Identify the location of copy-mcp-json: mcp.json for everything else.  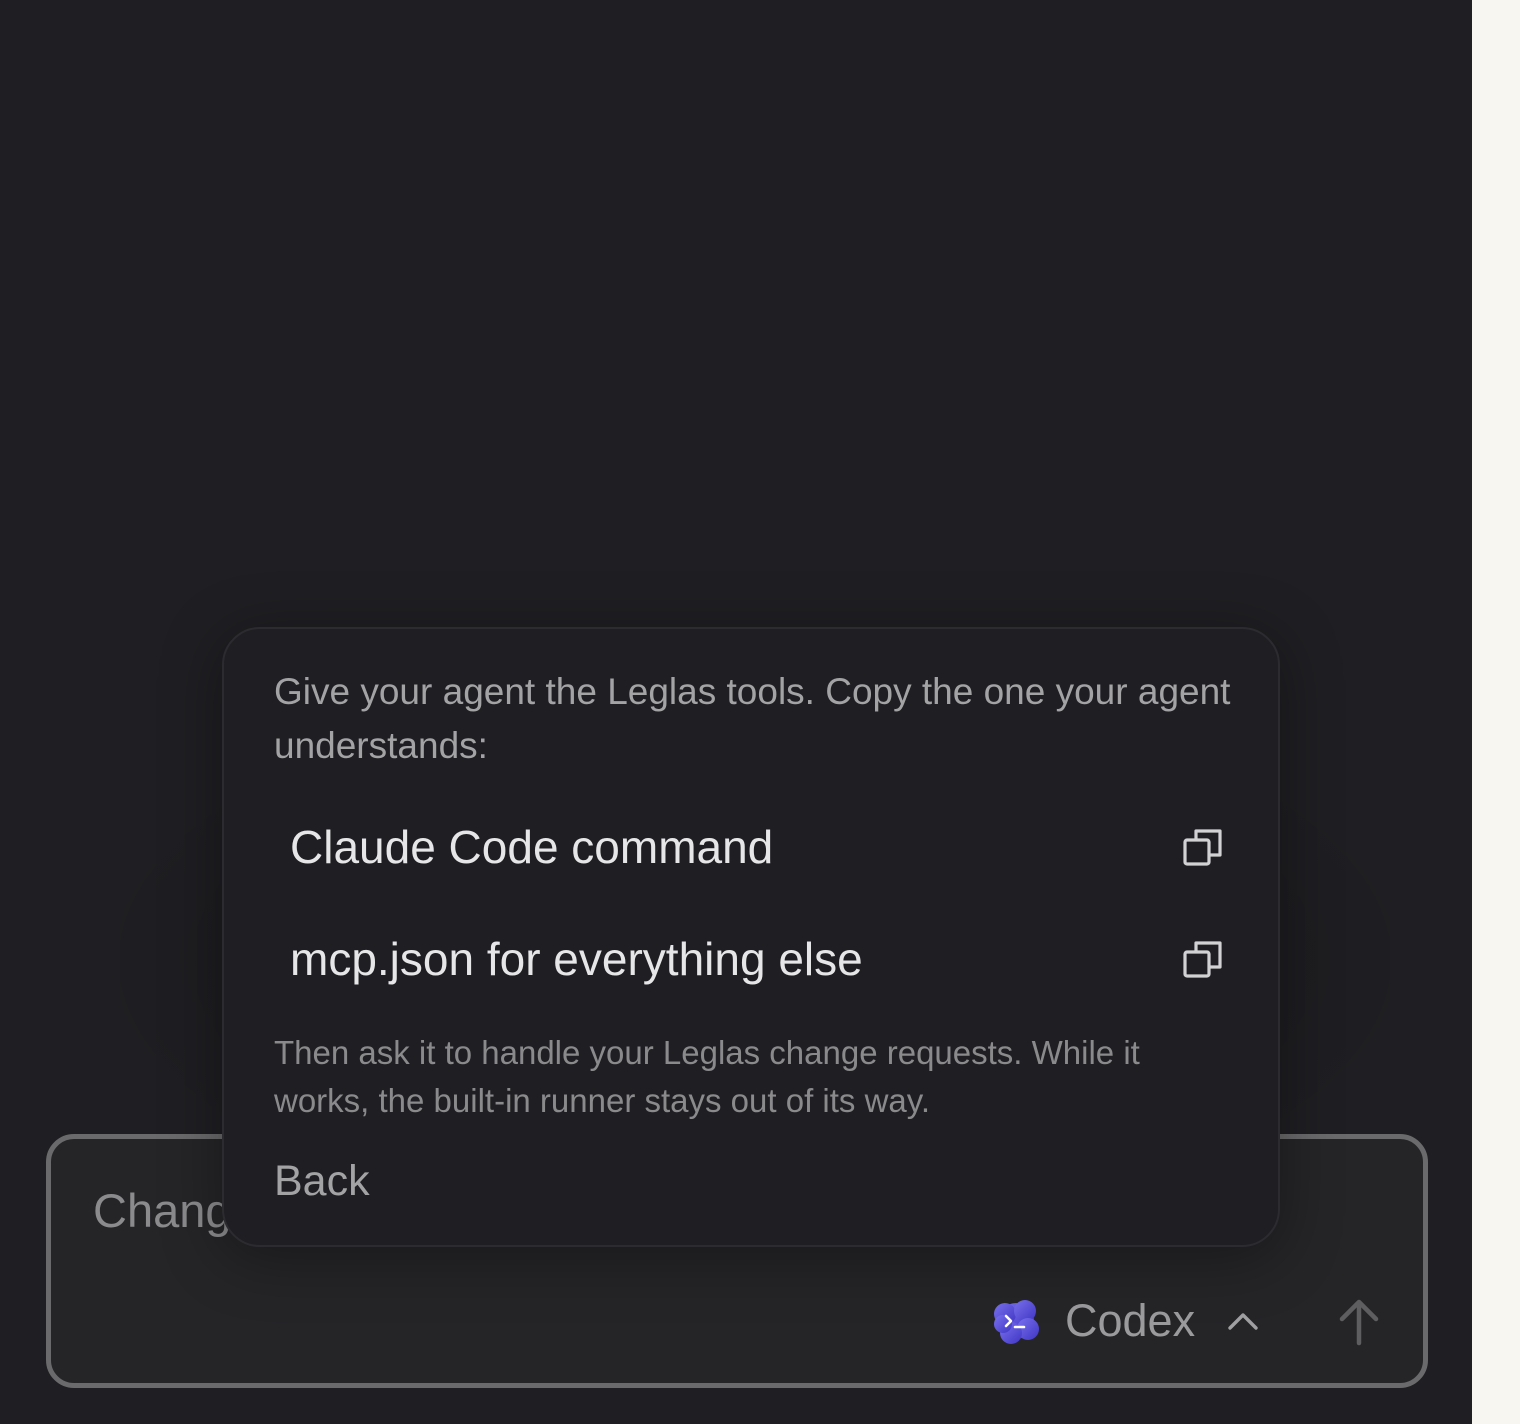
(752, 959).